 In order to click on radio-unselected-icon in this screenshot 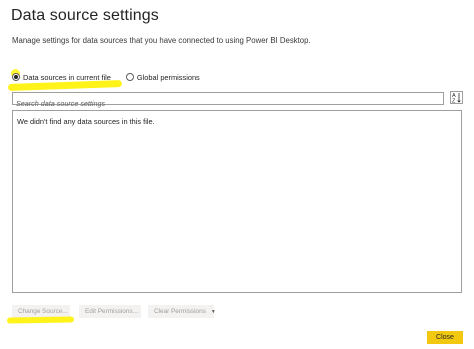, I will do `click(129, 77)`.